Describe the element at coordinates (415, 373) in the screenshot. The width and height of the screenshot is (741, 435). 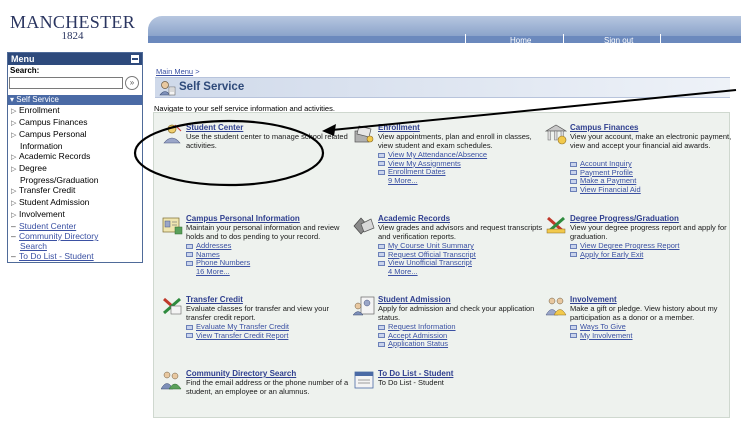
I see `tile-title-todo-list: To Do List - Student` at that location.